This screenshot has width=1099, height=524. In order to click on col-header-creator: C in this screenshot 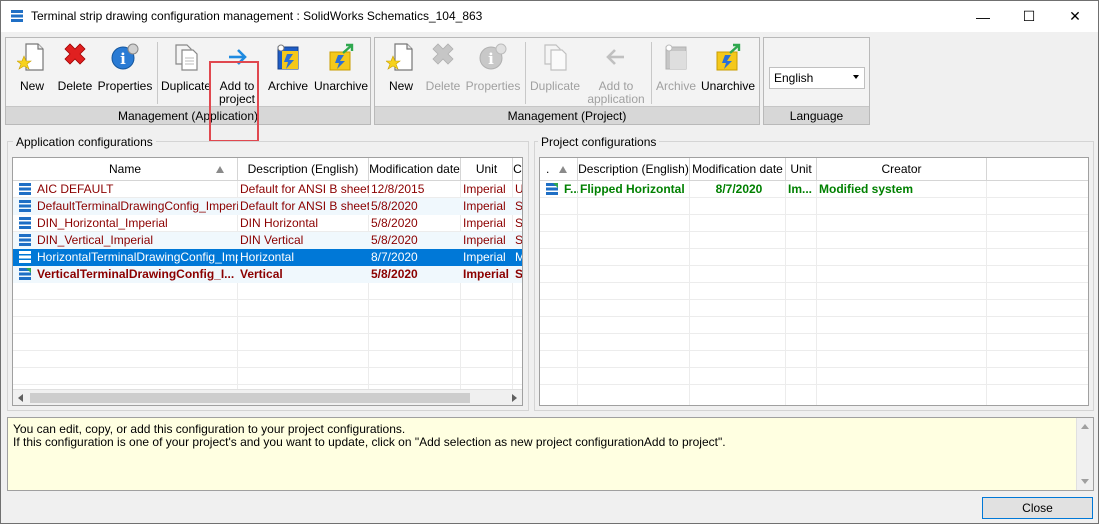, I will do `click(517, 169)`.